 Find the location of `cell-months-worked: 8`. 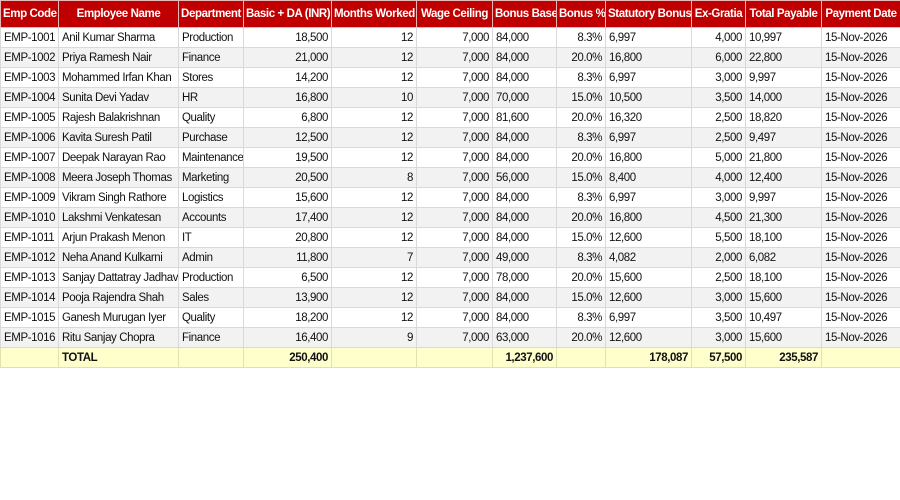

cell-months-worked: 8 is located at coordinates (374, 177).